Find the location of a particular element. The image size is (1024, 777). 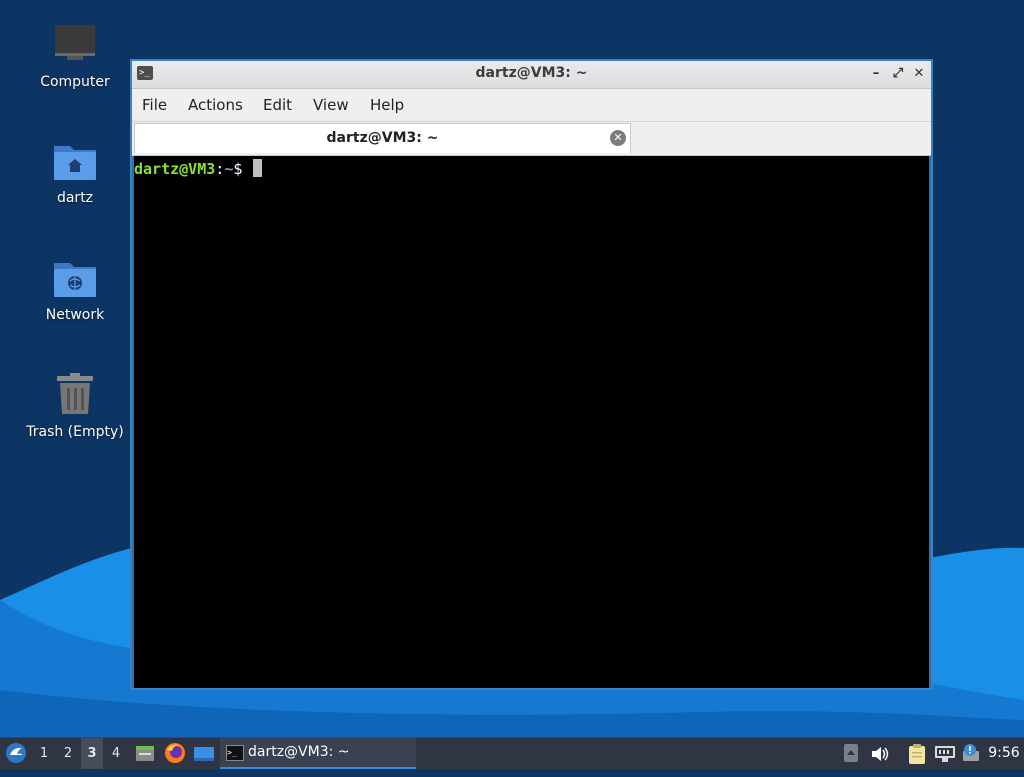

desktop-icon-label: Computer is located at coordinates (75, 82).